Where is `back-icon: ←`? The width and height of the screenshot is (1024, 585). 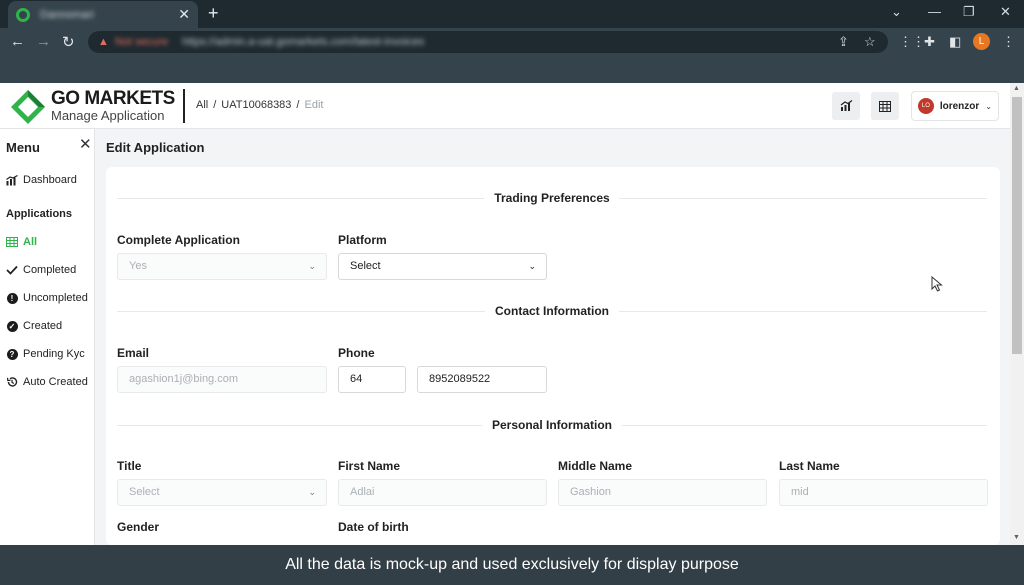
back-icon: ← is located at coordinates (17, 41).